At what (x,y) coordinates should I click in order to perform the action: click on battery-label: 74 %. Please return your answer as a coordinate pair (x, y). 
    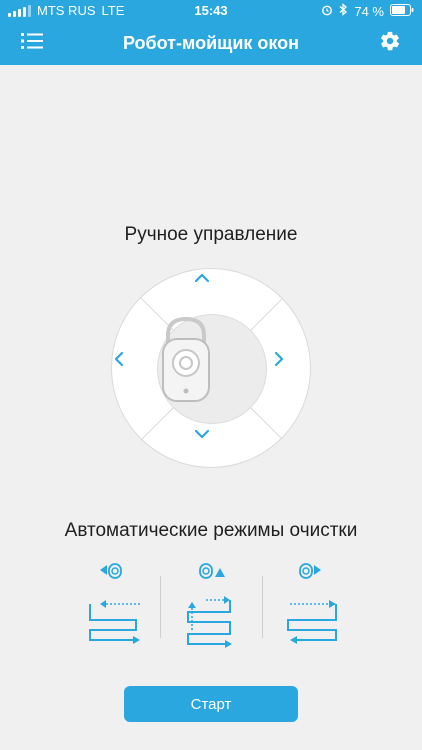
    Looking at the image, I should click on (369, 11).